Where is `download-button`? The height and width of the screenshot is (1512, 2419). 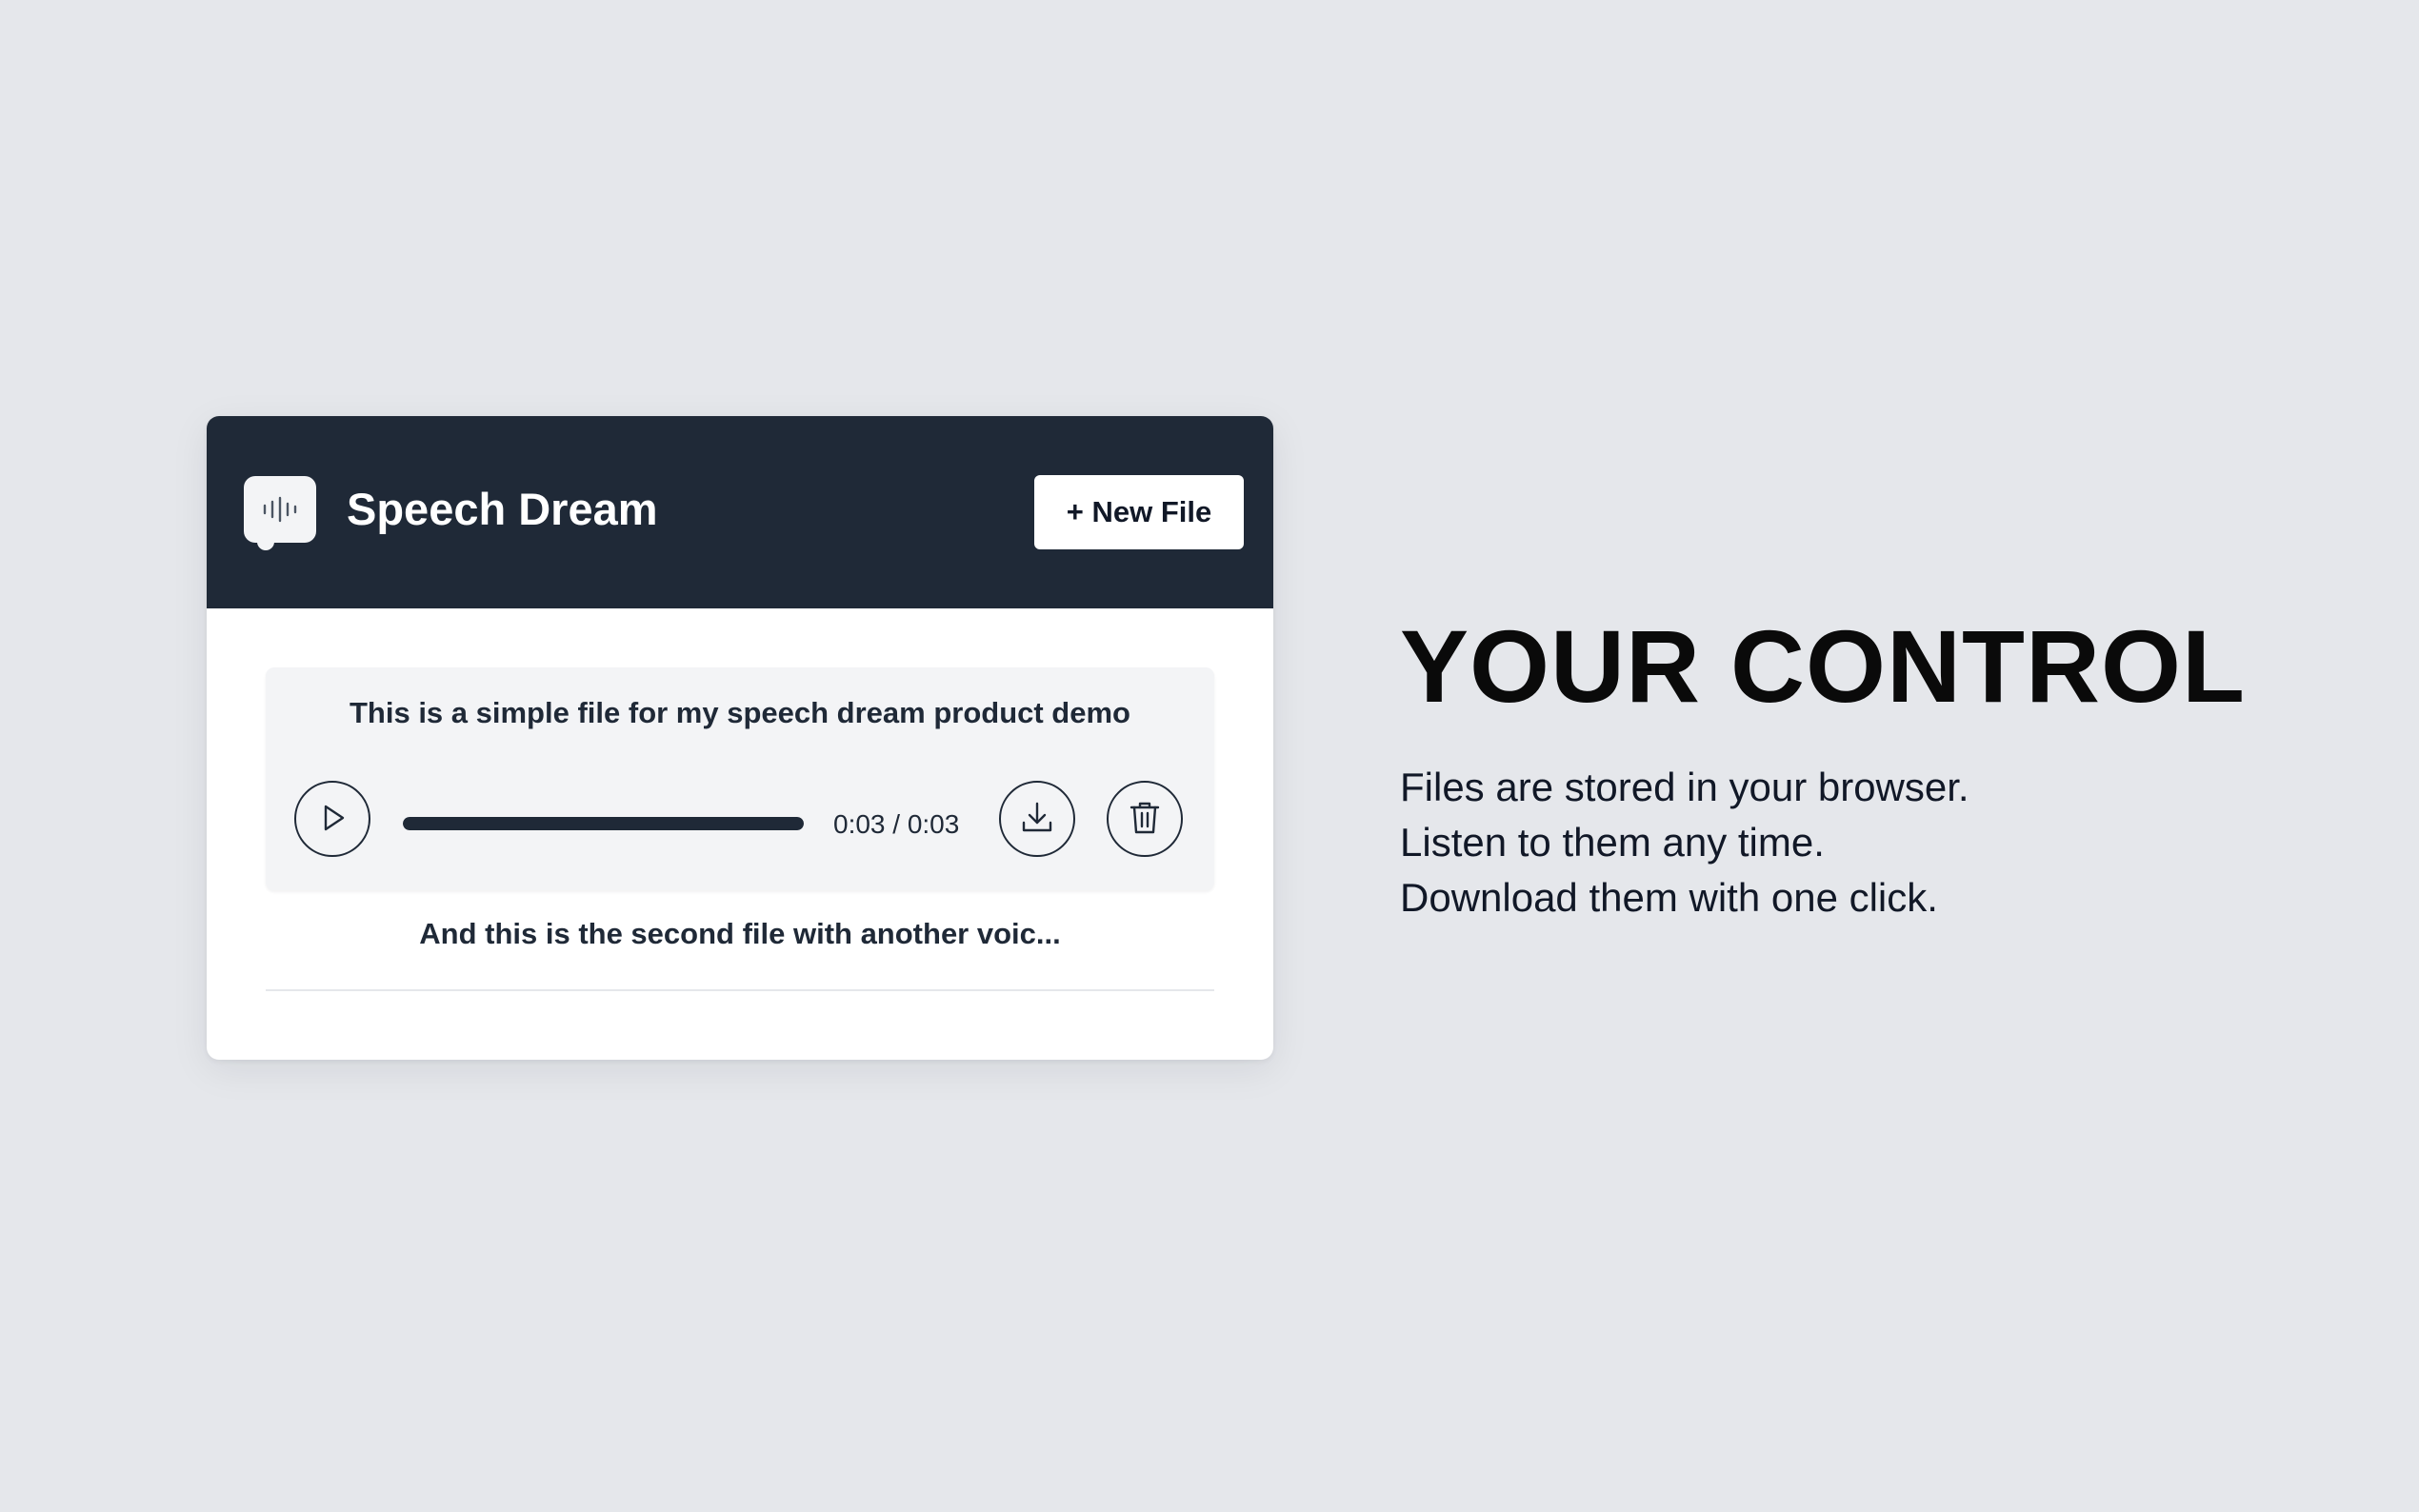
download-button is located at coordinates (1037, 819).